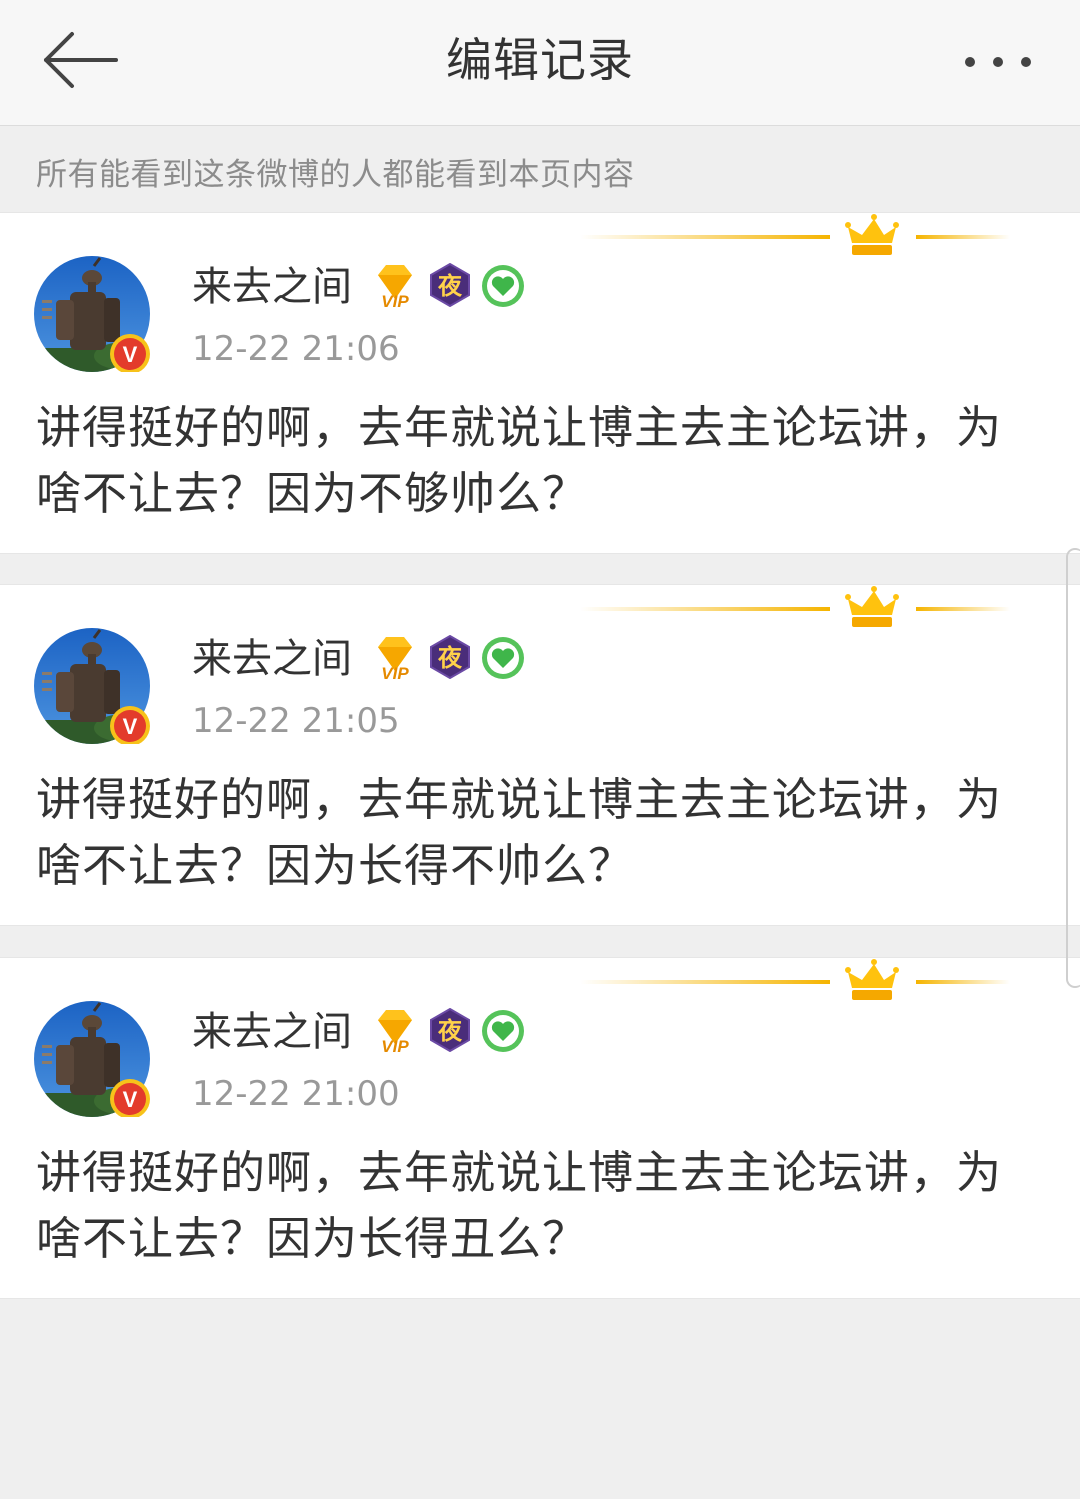 The width and height of the screenshot is (1080, 1499). I want to click on scrollbar, so click(1073, 768).